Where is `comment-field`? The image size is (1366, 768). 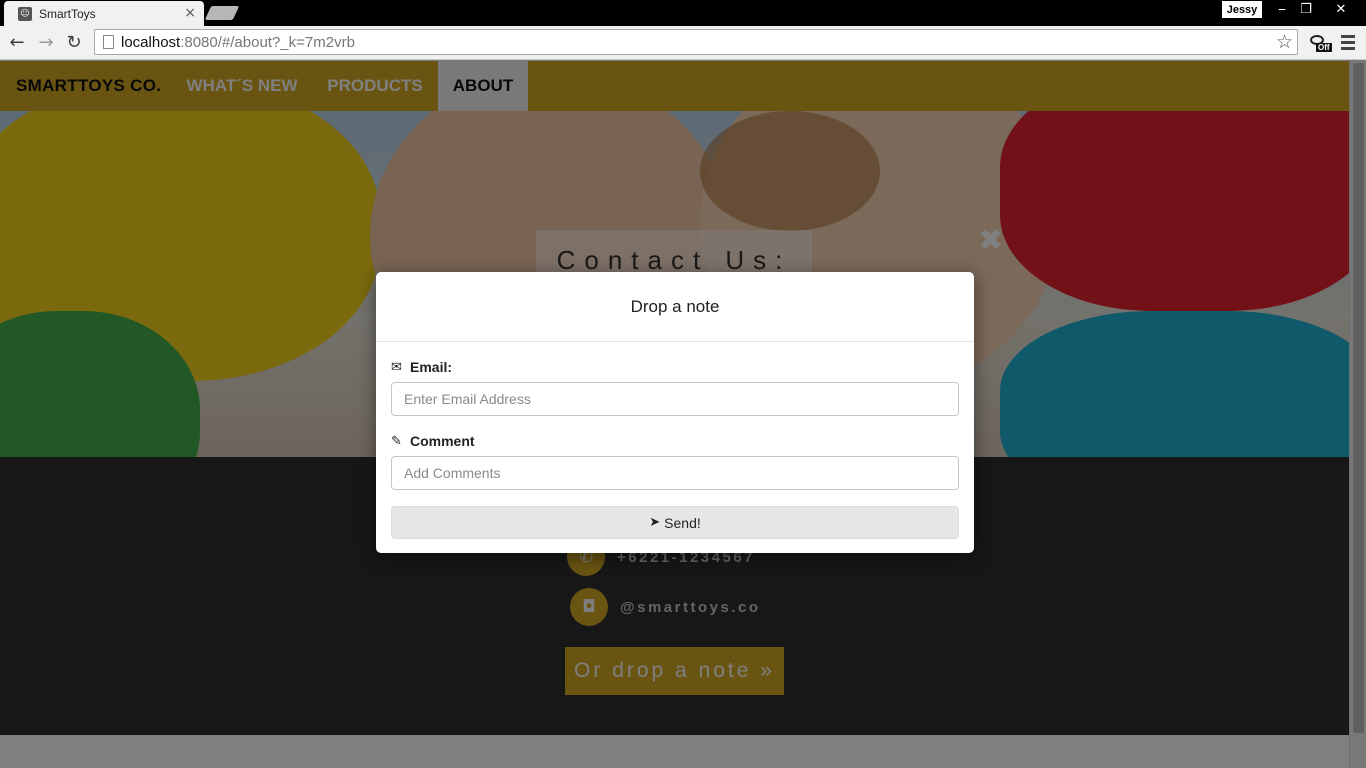 comment-field is located at coordinates (675, 473).